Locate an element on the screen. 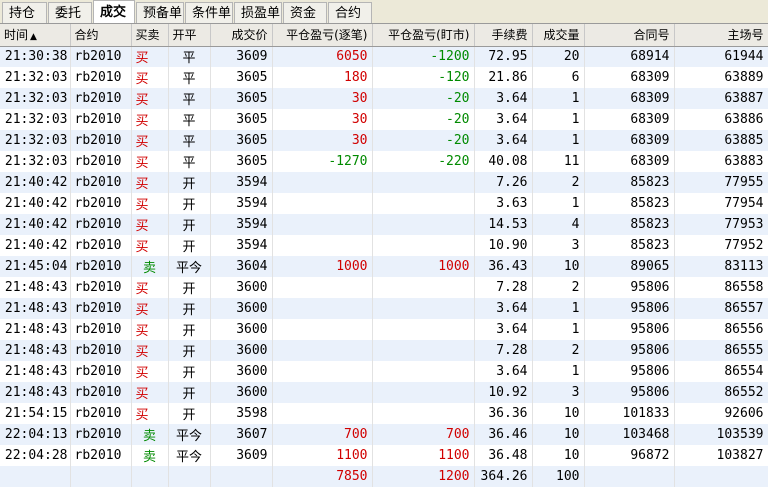  tab-funds: 资金 is located at coordinates (305, 12).